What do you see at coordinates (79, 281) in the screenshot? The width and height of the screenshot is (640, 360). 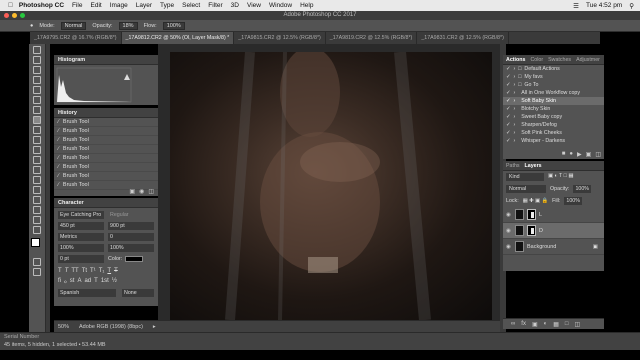 I see `swash-button: A` at bounding box center [79, 281].